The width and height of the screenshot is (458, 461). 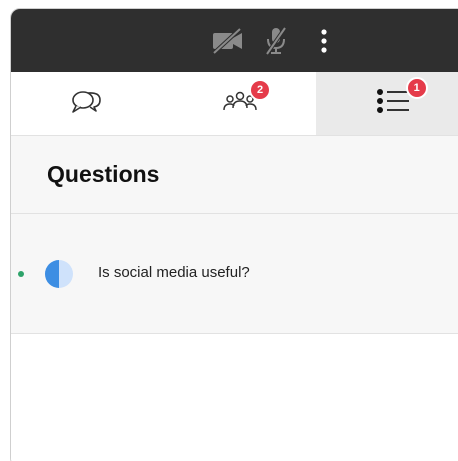 I want to click on tab-participants: 2, so click(x=240, y=103).